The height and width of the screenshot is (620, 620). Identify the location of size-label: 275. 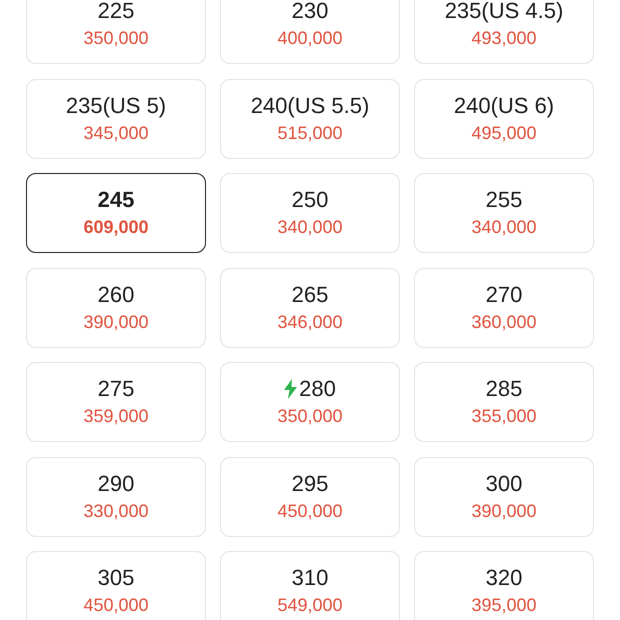
(116, 389).